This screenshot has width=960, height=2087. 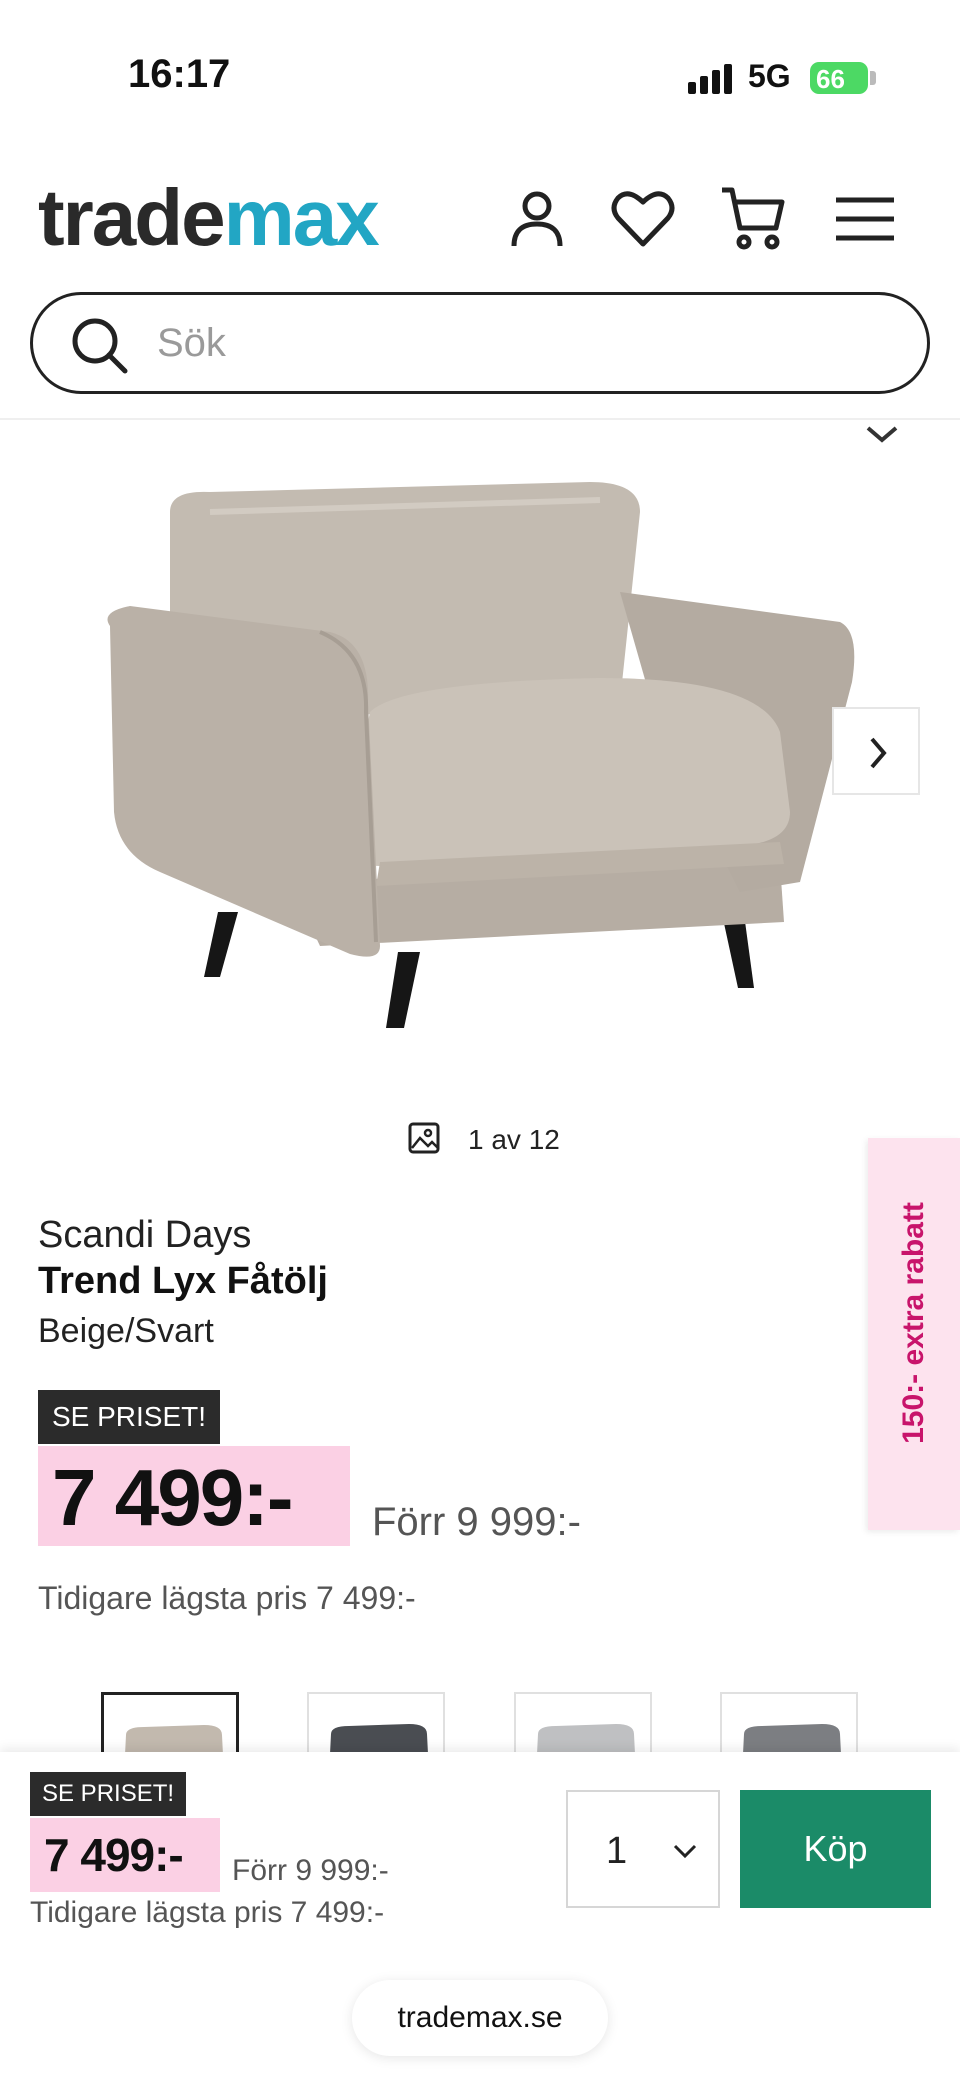 I want to click on promo-text: 150:- extra rabatt, so click(x=913, y=1323).